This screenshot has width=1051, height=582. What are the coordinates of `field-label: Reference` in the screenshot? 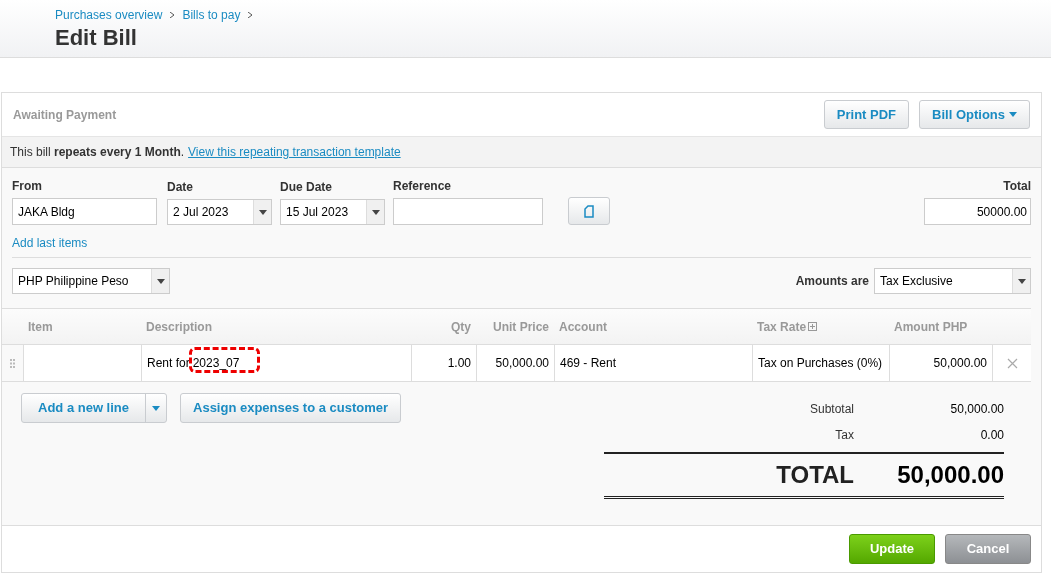 It's located at (423, 186).